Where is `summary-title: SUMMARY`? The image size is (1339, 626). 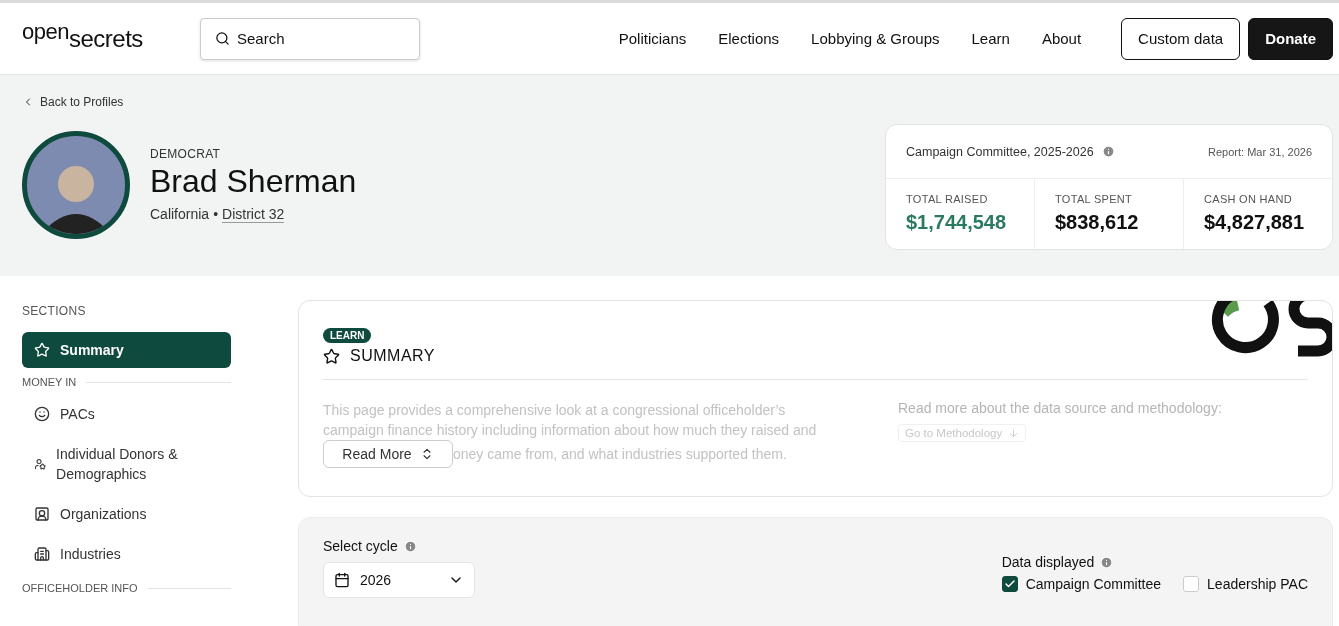 summary-title: SUMMARY is located at coordinates (392, 356).